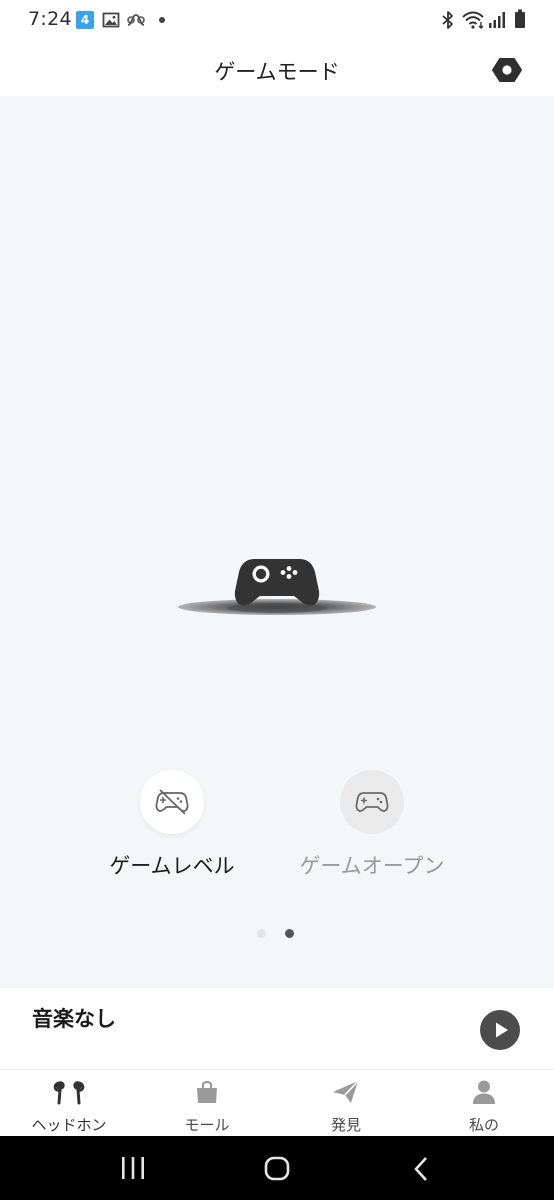  I want to click on hero-illustration, so click(277, 588).